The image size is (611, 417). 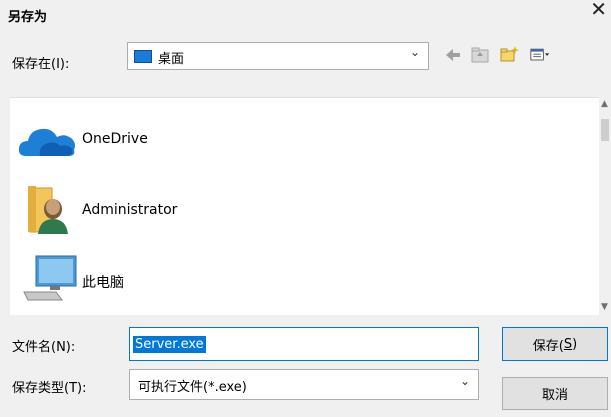 I want to click on filetype-select: 可执行文件(*.exe) ⌄, so click(x=304, y=384).